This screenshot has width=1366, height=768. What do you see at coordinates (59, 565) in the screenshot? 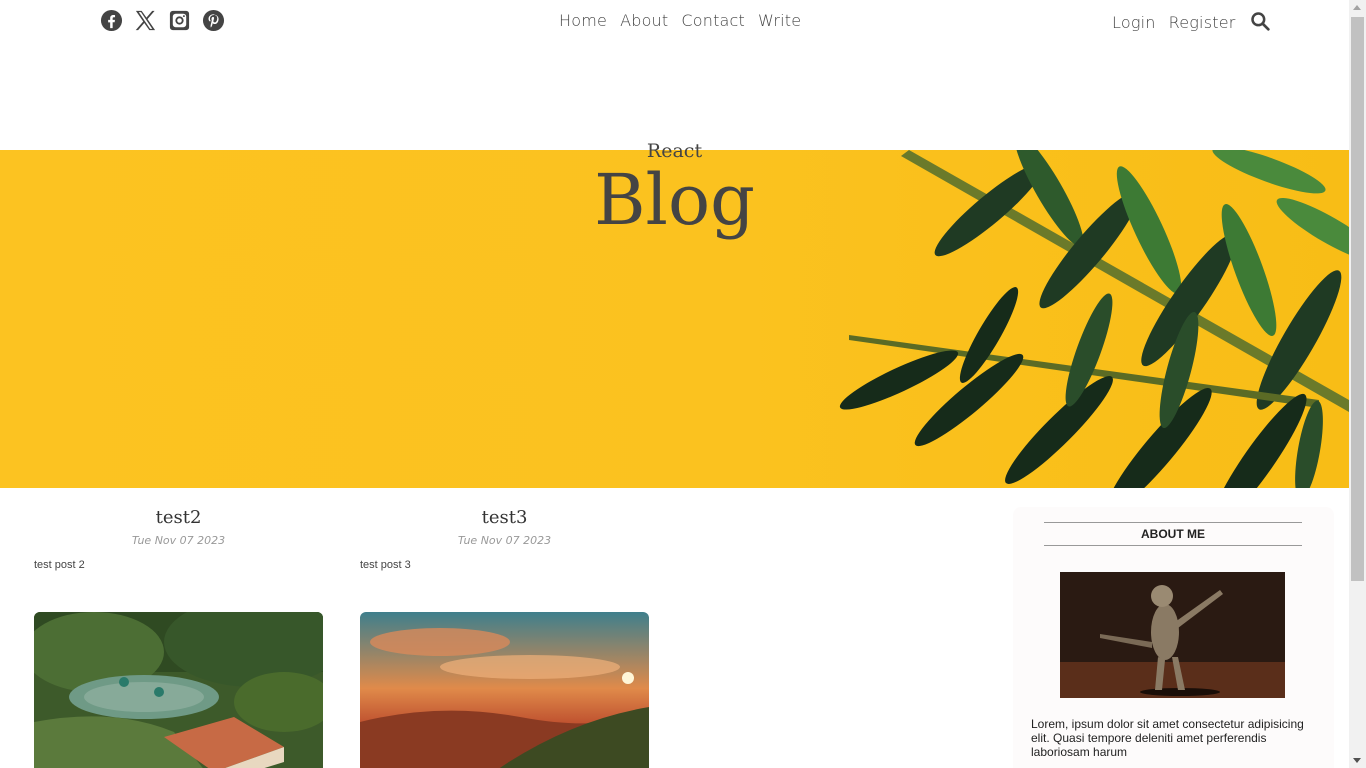
I see `post-description: test post 2` at bounding box center [59, 565].